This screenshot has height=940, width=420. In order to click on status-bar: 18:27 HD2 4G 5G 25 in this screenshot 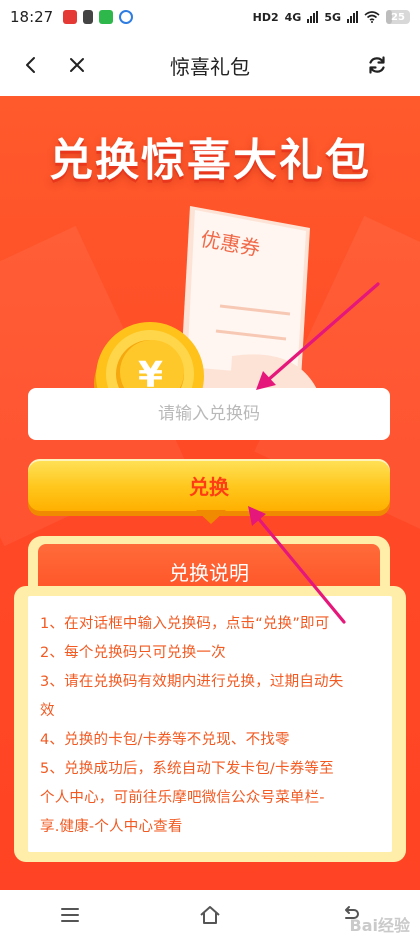, I will do `click(210, 17)`.